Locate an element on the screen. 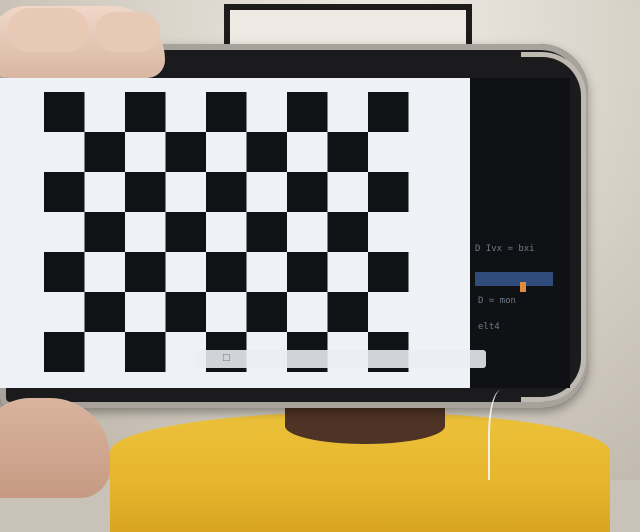  person-neck is located at coordinates (365, 426).